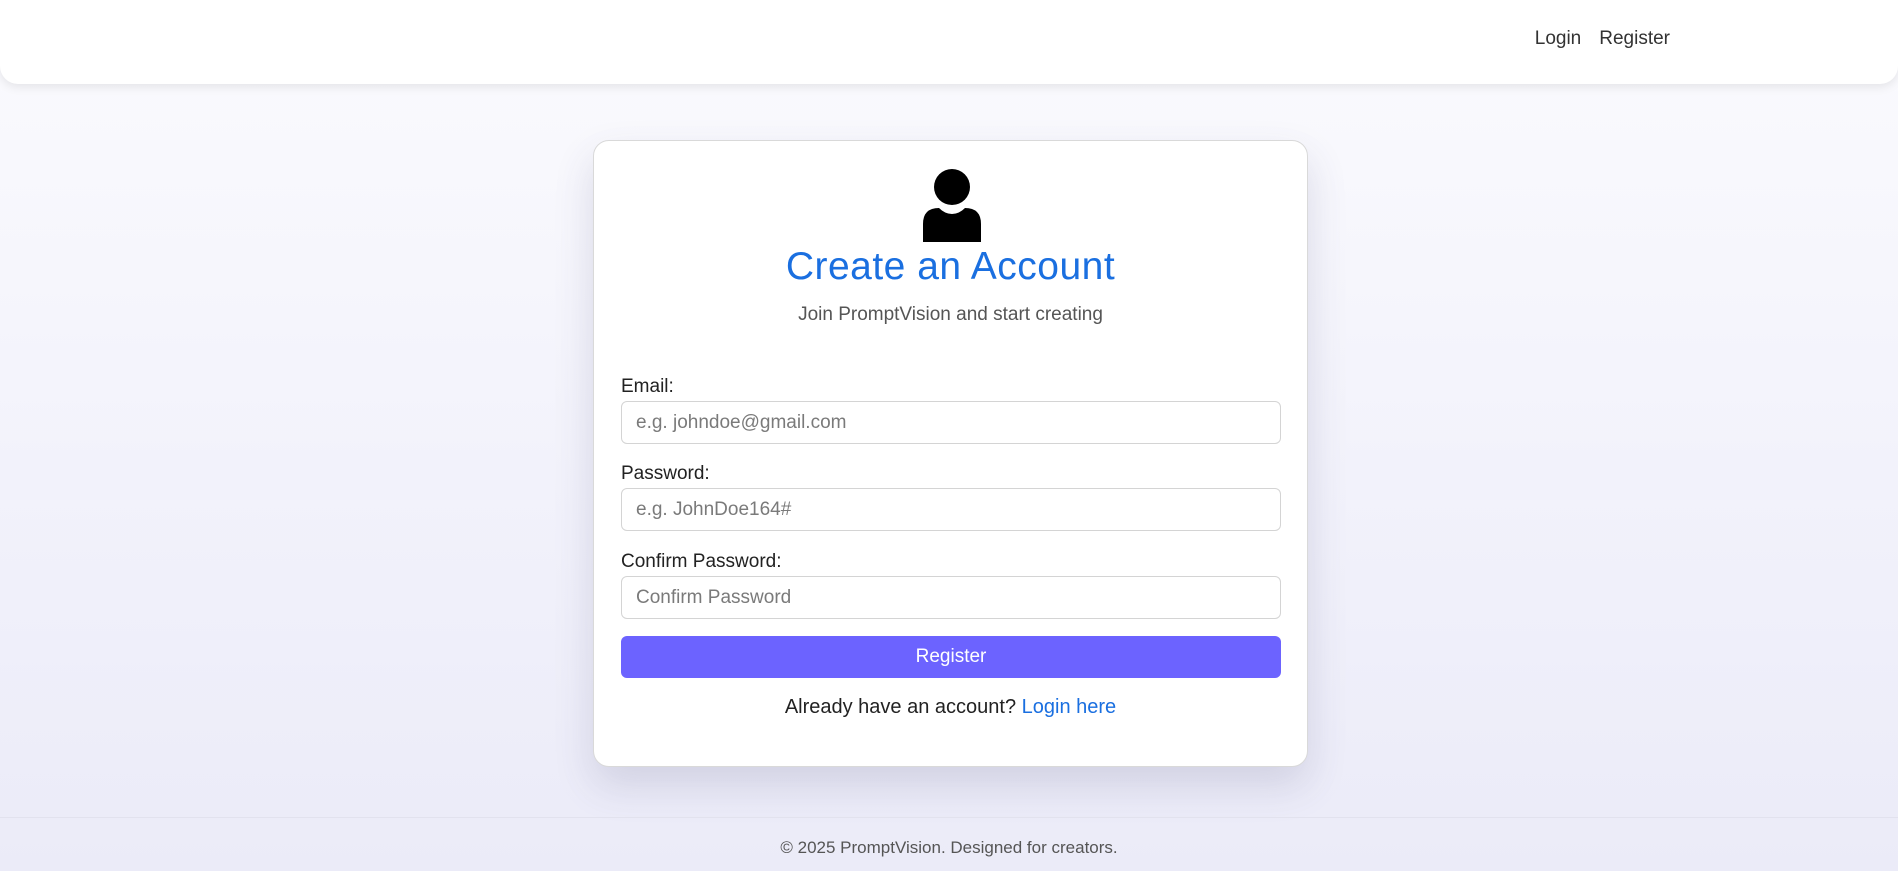 The height and width of the screenshot is (871, 1898). What do you see at coordinates (952, 205) in the screenshot?
I see `user-icon` at bounding box center [952, 205].